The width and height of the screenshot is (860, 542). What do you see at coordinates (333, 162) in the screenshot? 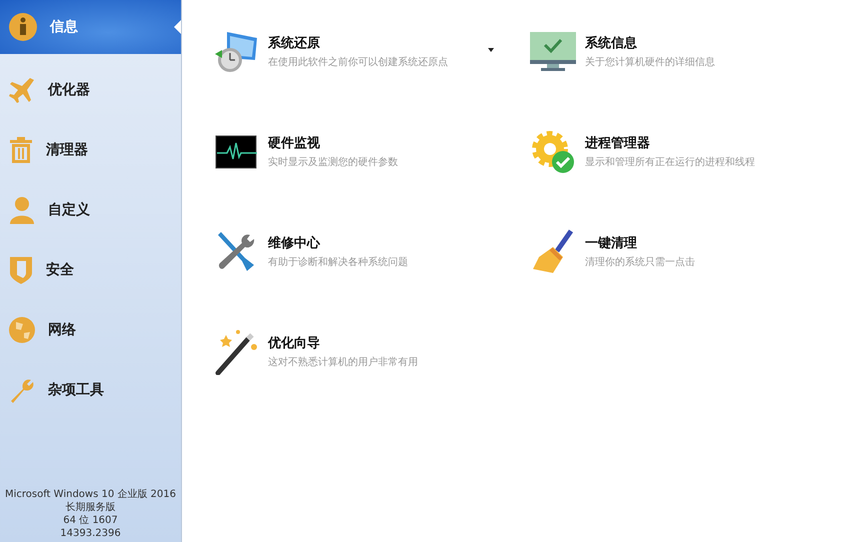
I see `tool-description: 实时显示及监测您的硬件参数` at bounding box center [333, 162].